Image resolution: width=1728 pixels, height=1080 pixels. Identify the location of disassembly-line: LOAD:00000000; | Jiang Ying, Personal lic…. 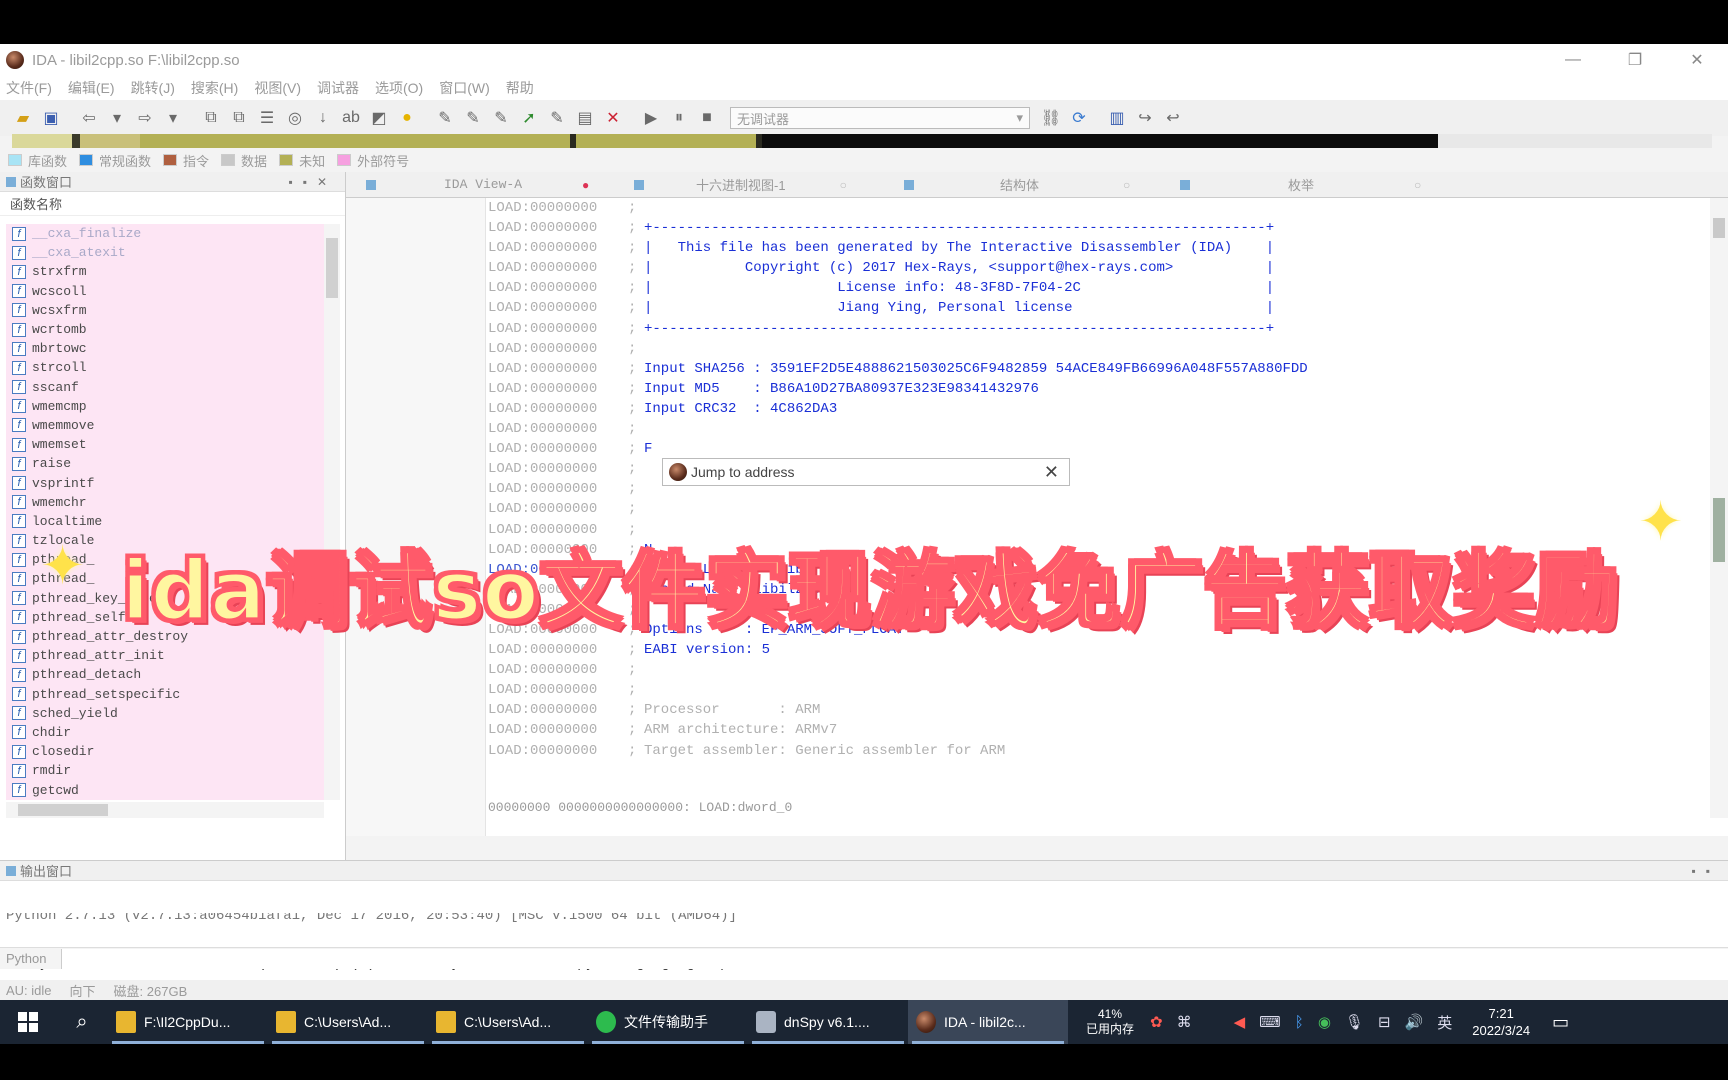
(1093, 308).